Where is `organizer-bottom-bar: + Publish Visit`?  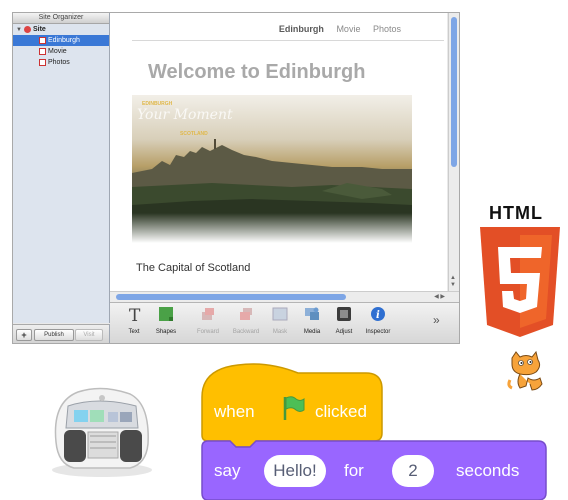
organizer-bottom-bar: + Publish Visit is located at coordinates (61, 333).